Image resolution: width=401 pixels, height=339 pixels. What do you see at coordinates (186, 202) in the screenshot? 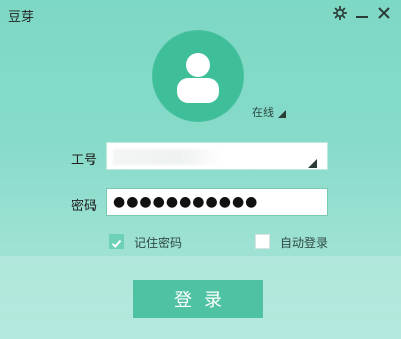
I see `password-mask: ●●●●●●●●●●●` at bounding box center [186, 202].